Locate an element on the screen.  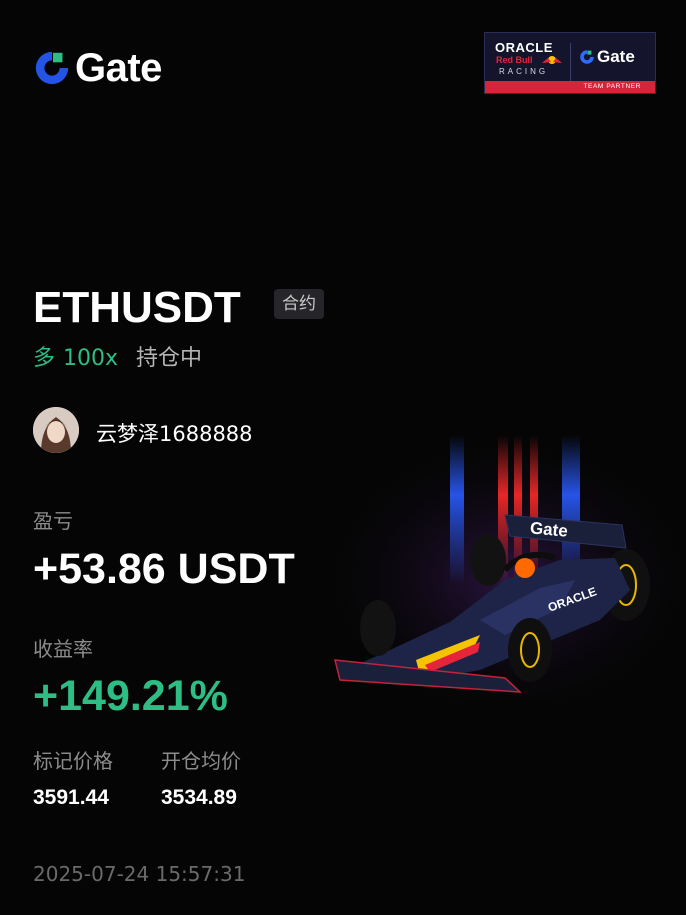
partner-gate-text: Gate is located at coordinates (616, 56).